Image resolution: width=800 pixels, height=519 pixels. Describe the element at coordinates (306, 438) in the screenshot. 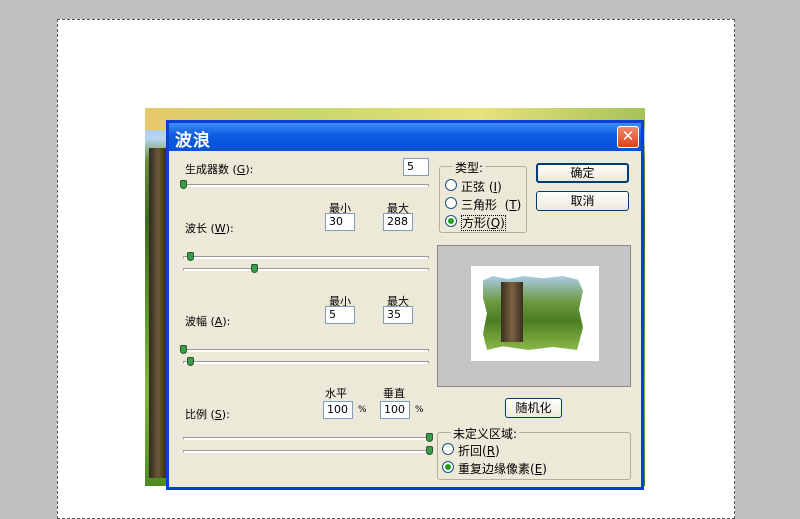

I see `scale-horizontal-slider-track` at that location.